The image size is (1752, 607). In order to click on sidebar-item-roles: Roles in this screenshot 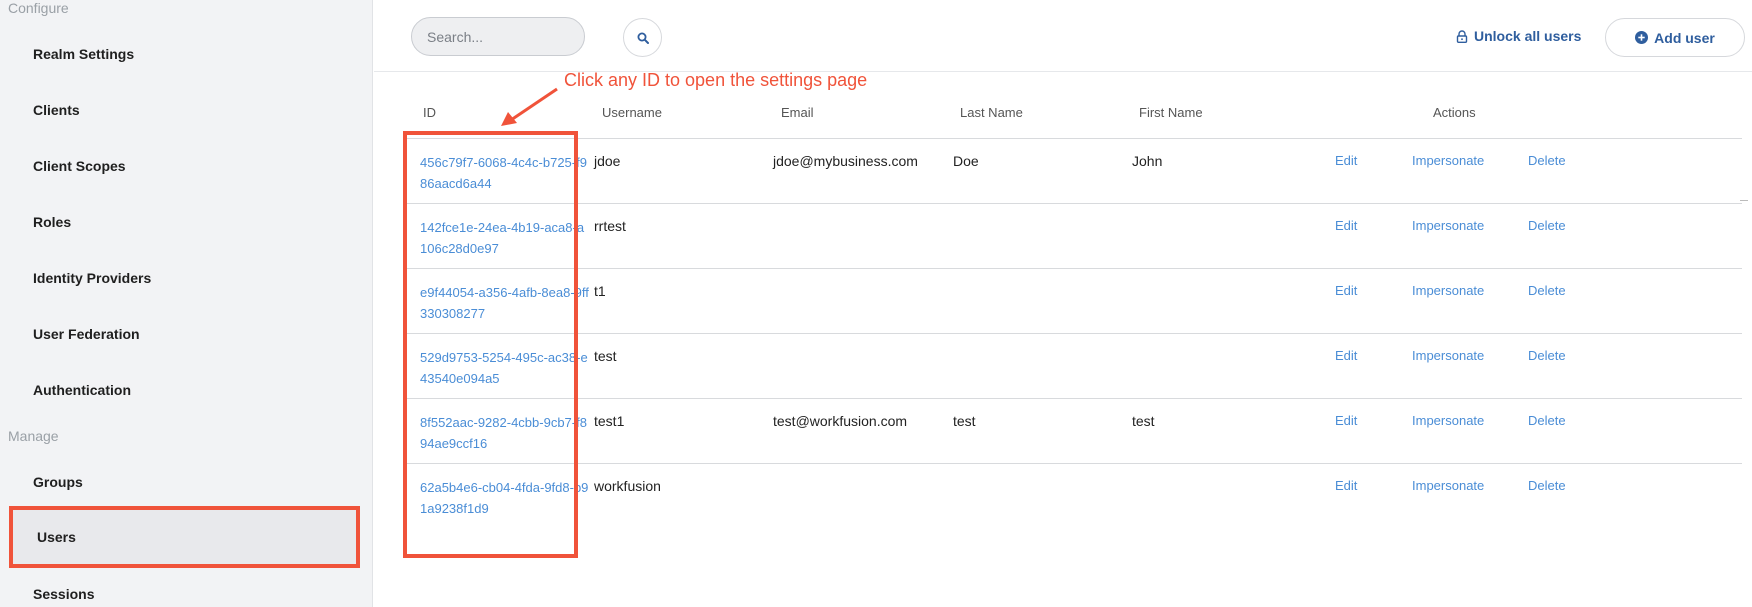, I will do `click(186, 222)`.